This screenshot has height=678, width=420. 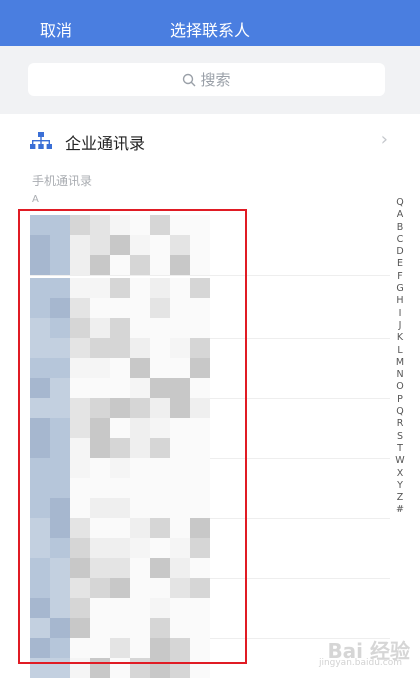 I want to click on search-icon, so click(x=189, y=79).